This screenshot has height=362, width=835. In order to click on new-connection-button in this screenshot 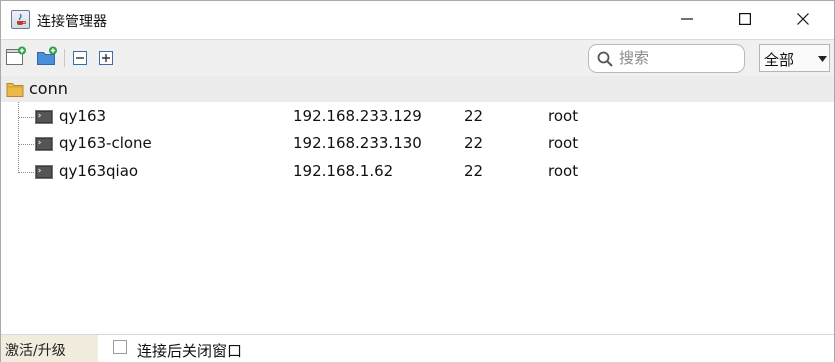, I will do `click(16, 57)`.